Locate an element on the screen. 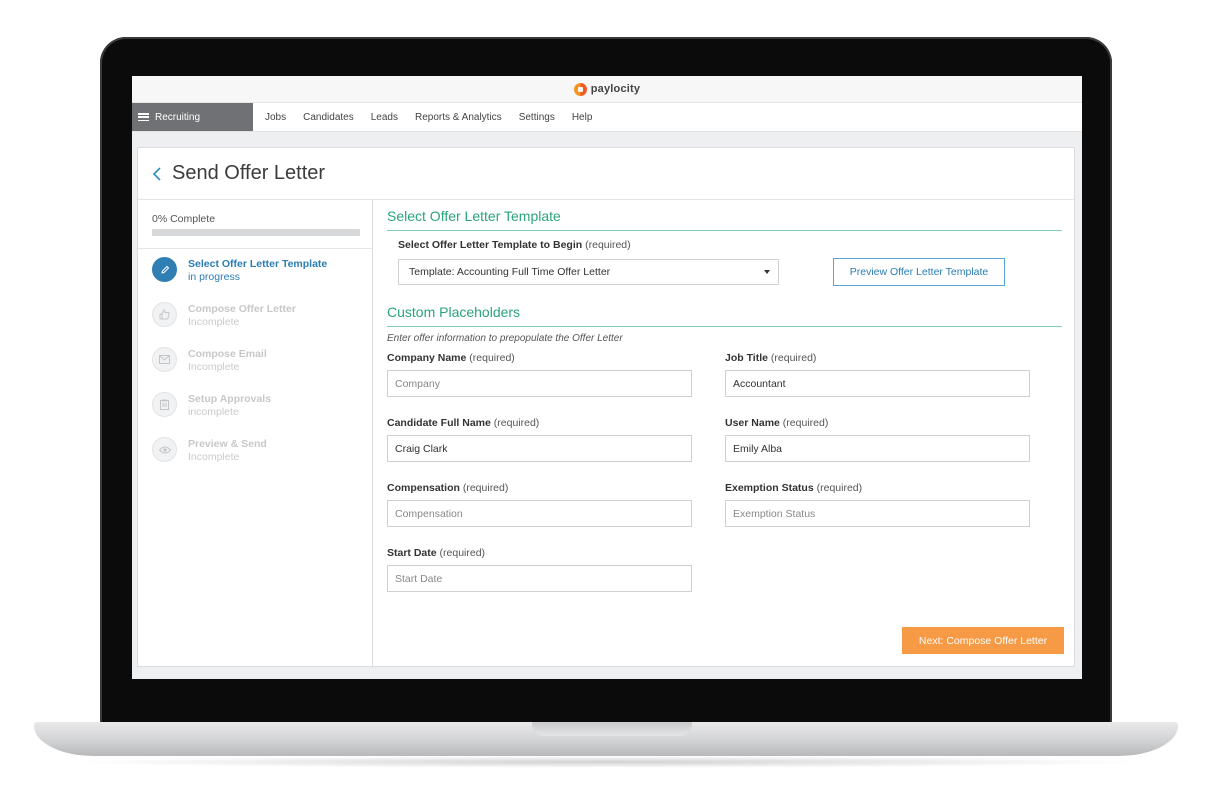 Image resolution: width=1208 pixels, height=806 pixels. compensation-input: Compensation is located at coordinates (539, 513).